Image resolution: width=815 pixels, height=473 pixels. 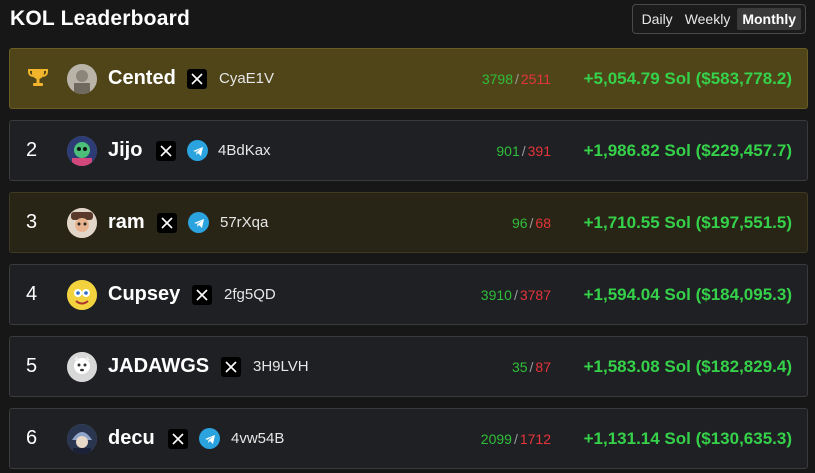 I want to click on sell-count: 1712, so click(x=535, y=438).